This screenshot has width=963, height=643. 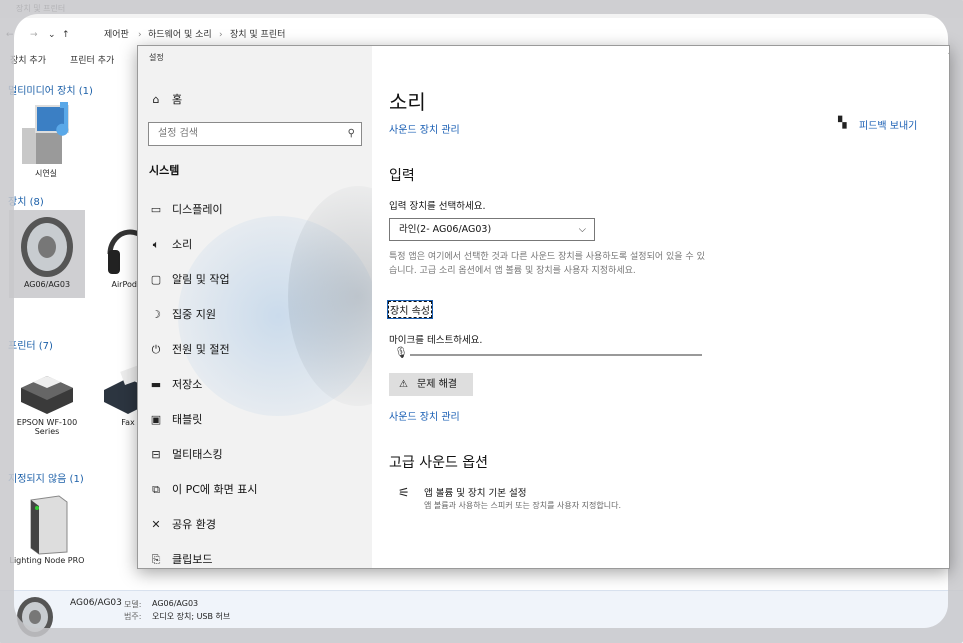 I want to click on speaker-icon: 🔈︎, so click(x=156, y=244).